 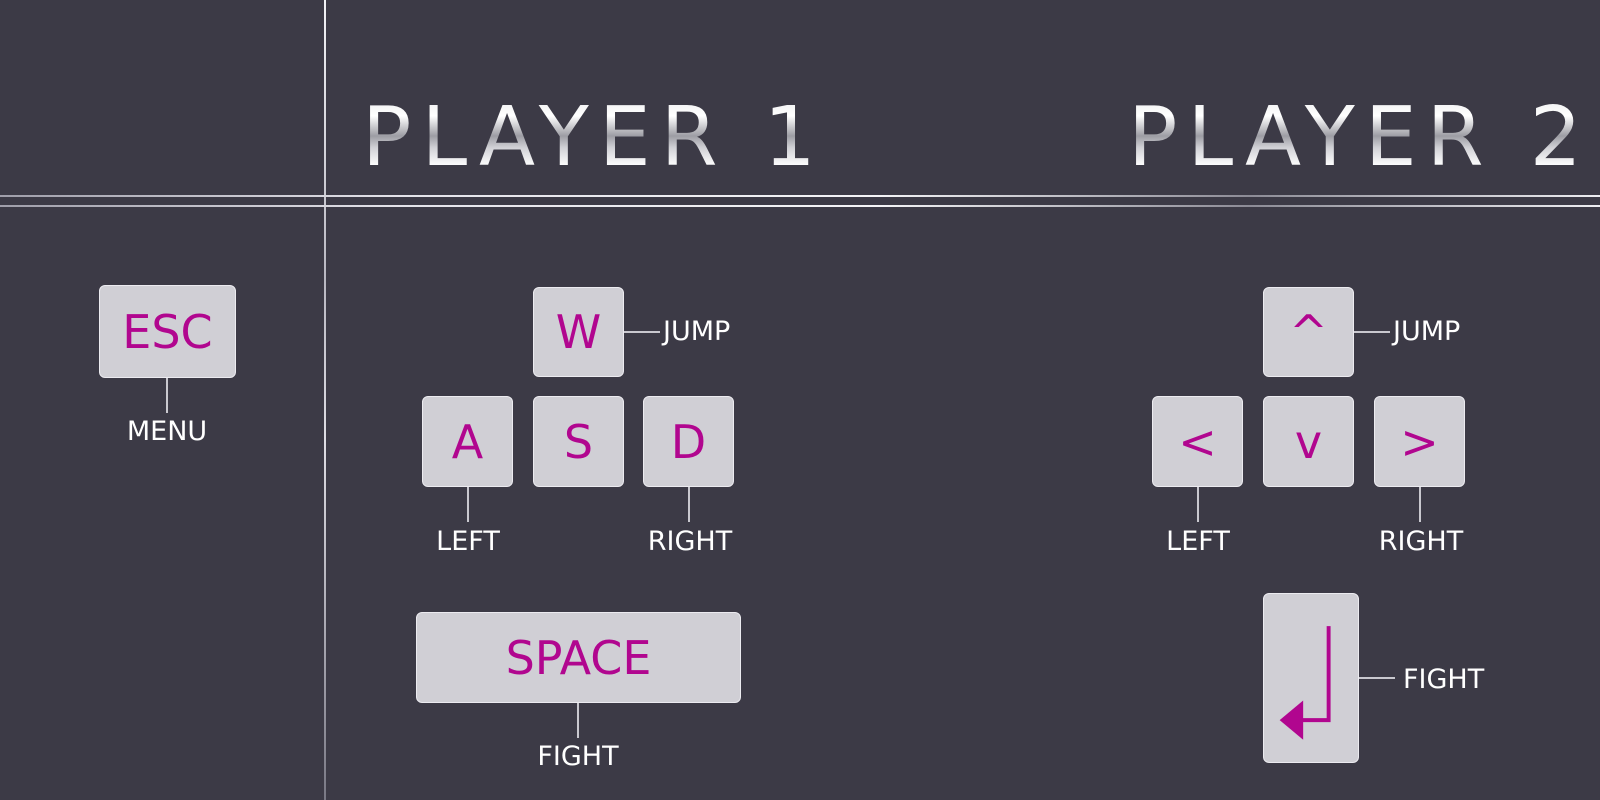 I want to click on p2-left-connector, so click(x=1198, y=504).